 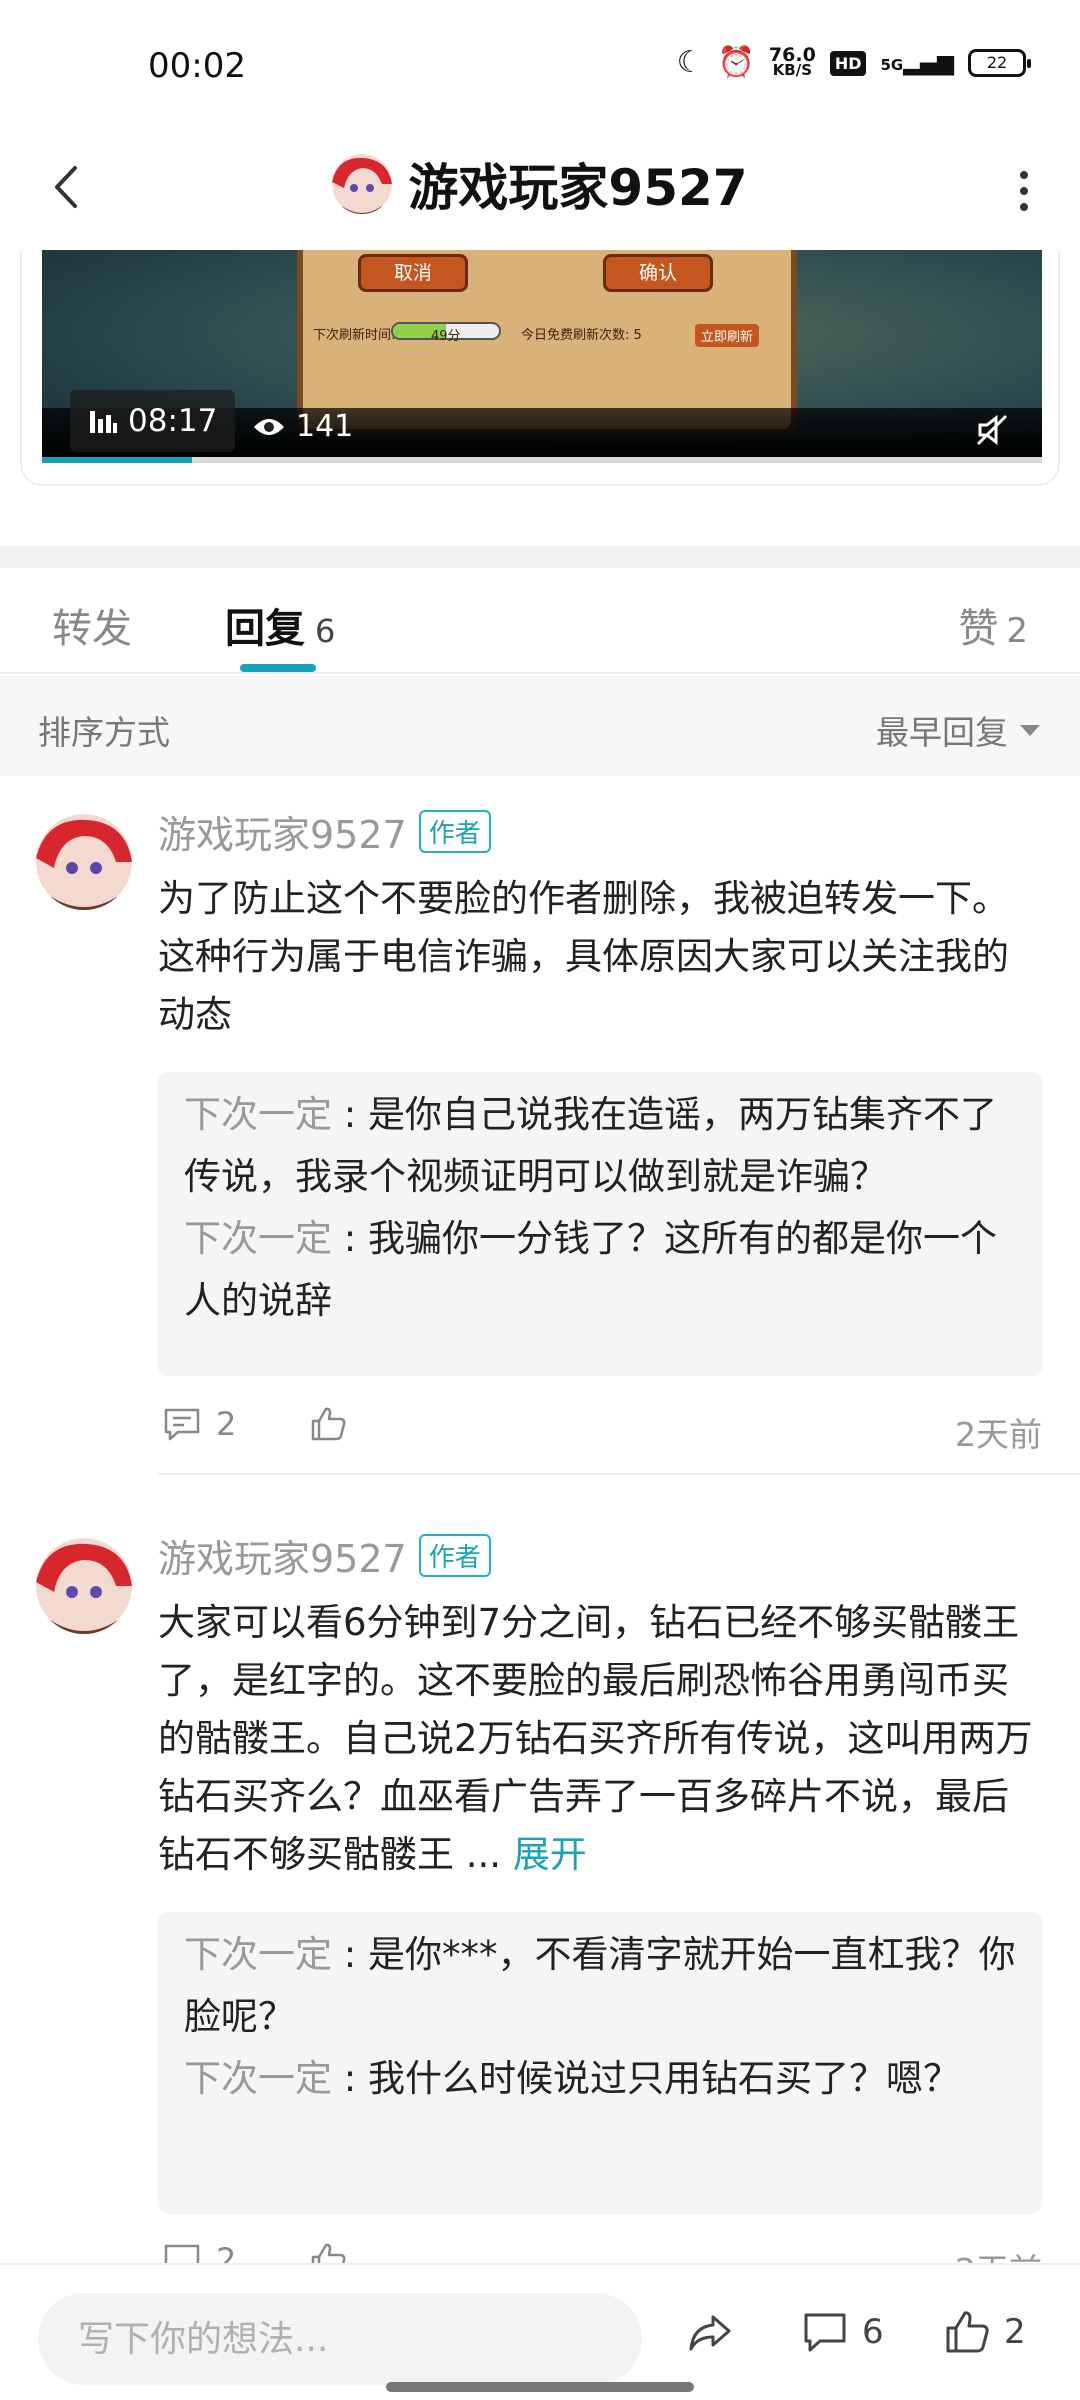 I want to click on title-wrap: 游戏玩家9527, so click(x=540, y=184).